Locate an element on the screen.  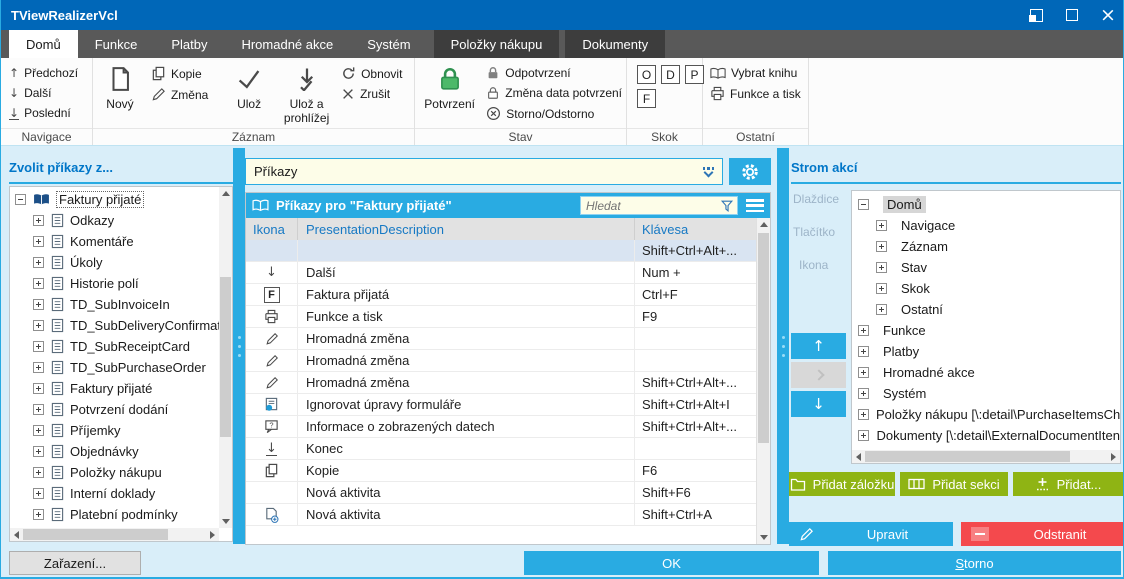
tree-item: Platby is located at coordinates (986, 351).